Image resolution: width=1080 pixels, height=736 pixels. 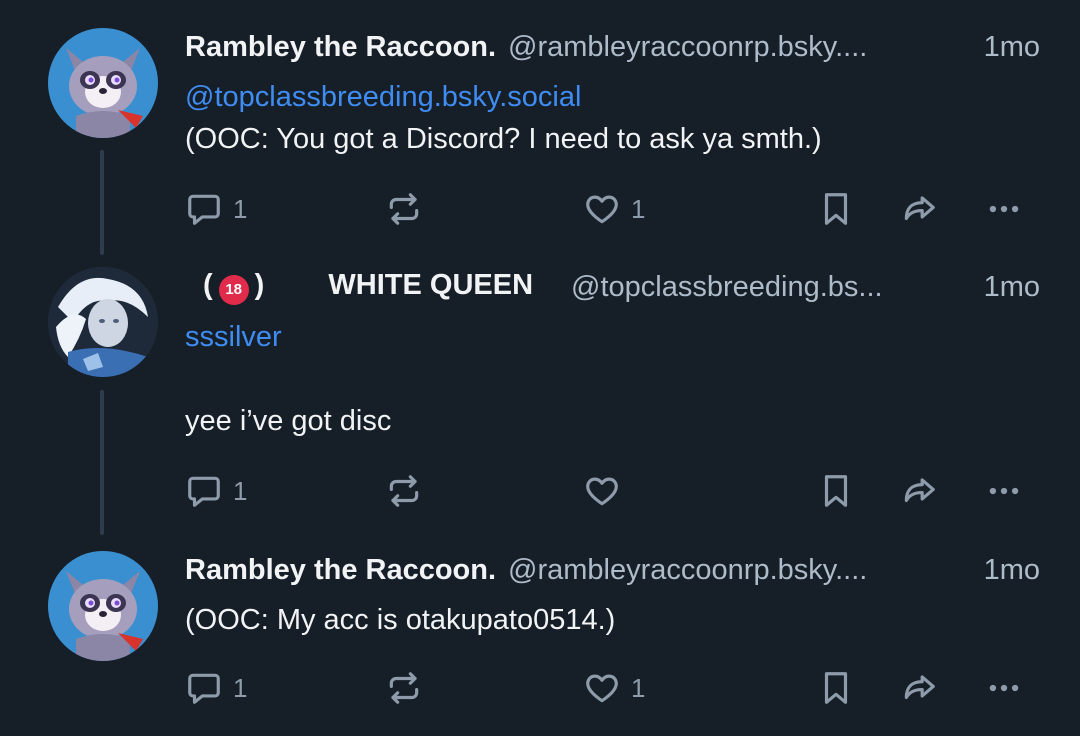 I want to click on display-name-continuation: sssilver, so click(x=612, y=337).